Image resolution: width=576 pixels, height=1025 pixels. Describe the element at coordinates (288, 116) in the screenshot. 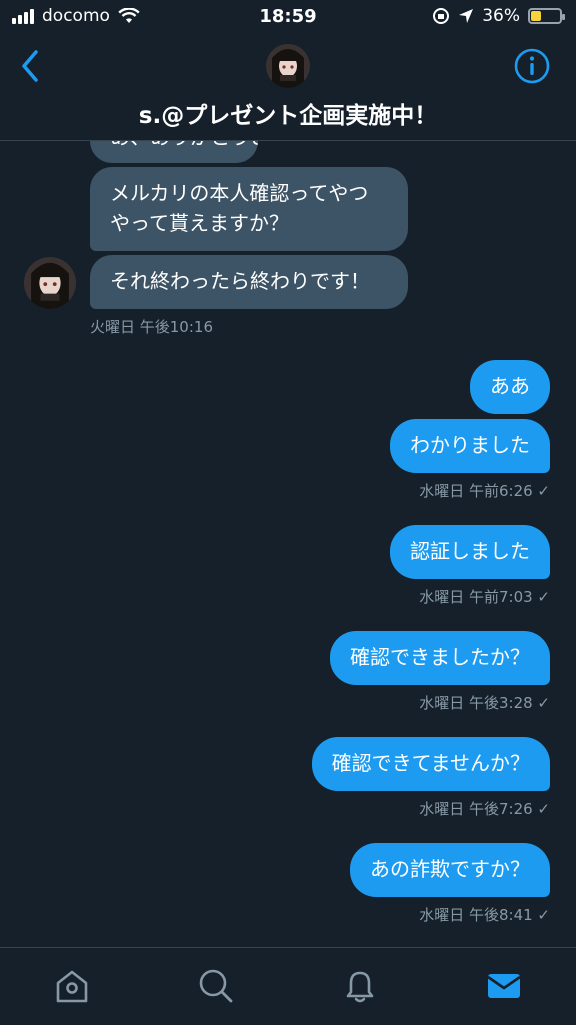

I see `page-title: s.@プレゼント企画実施中！` at that location.